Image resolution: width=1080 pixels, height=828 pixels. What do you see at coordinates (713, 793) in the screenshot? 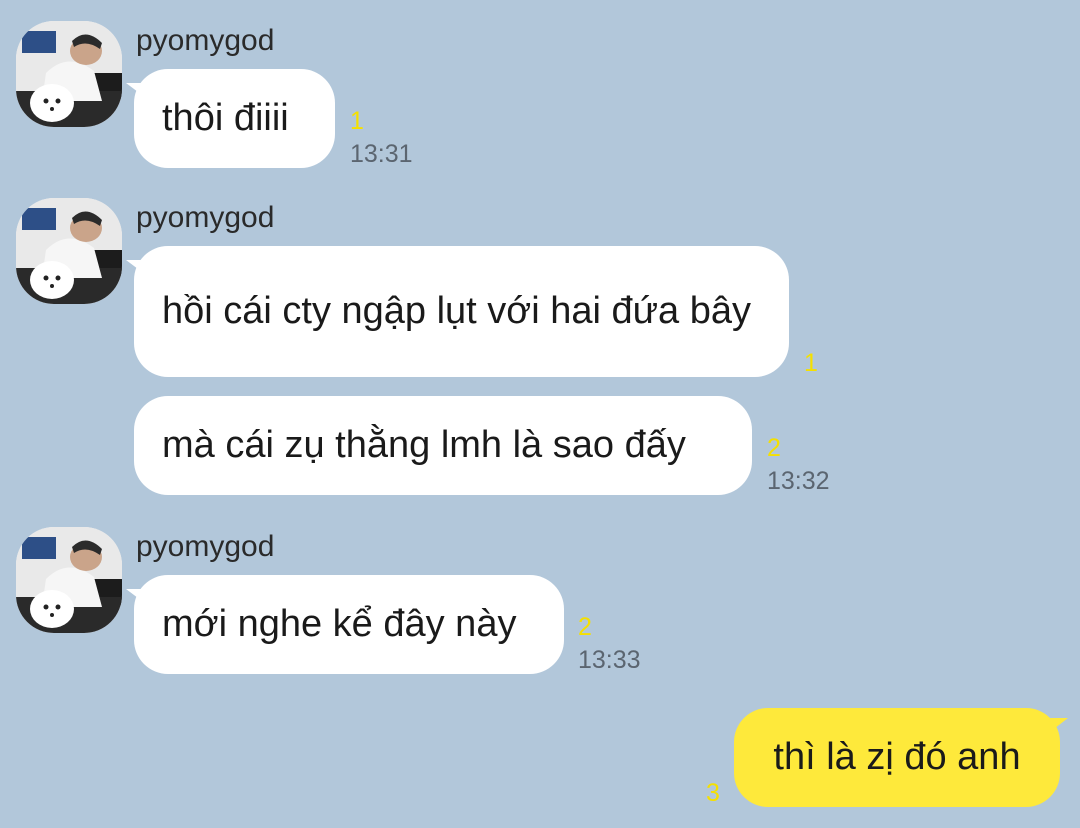
I see `unread-count: 3` at bounding box center [713, 793].